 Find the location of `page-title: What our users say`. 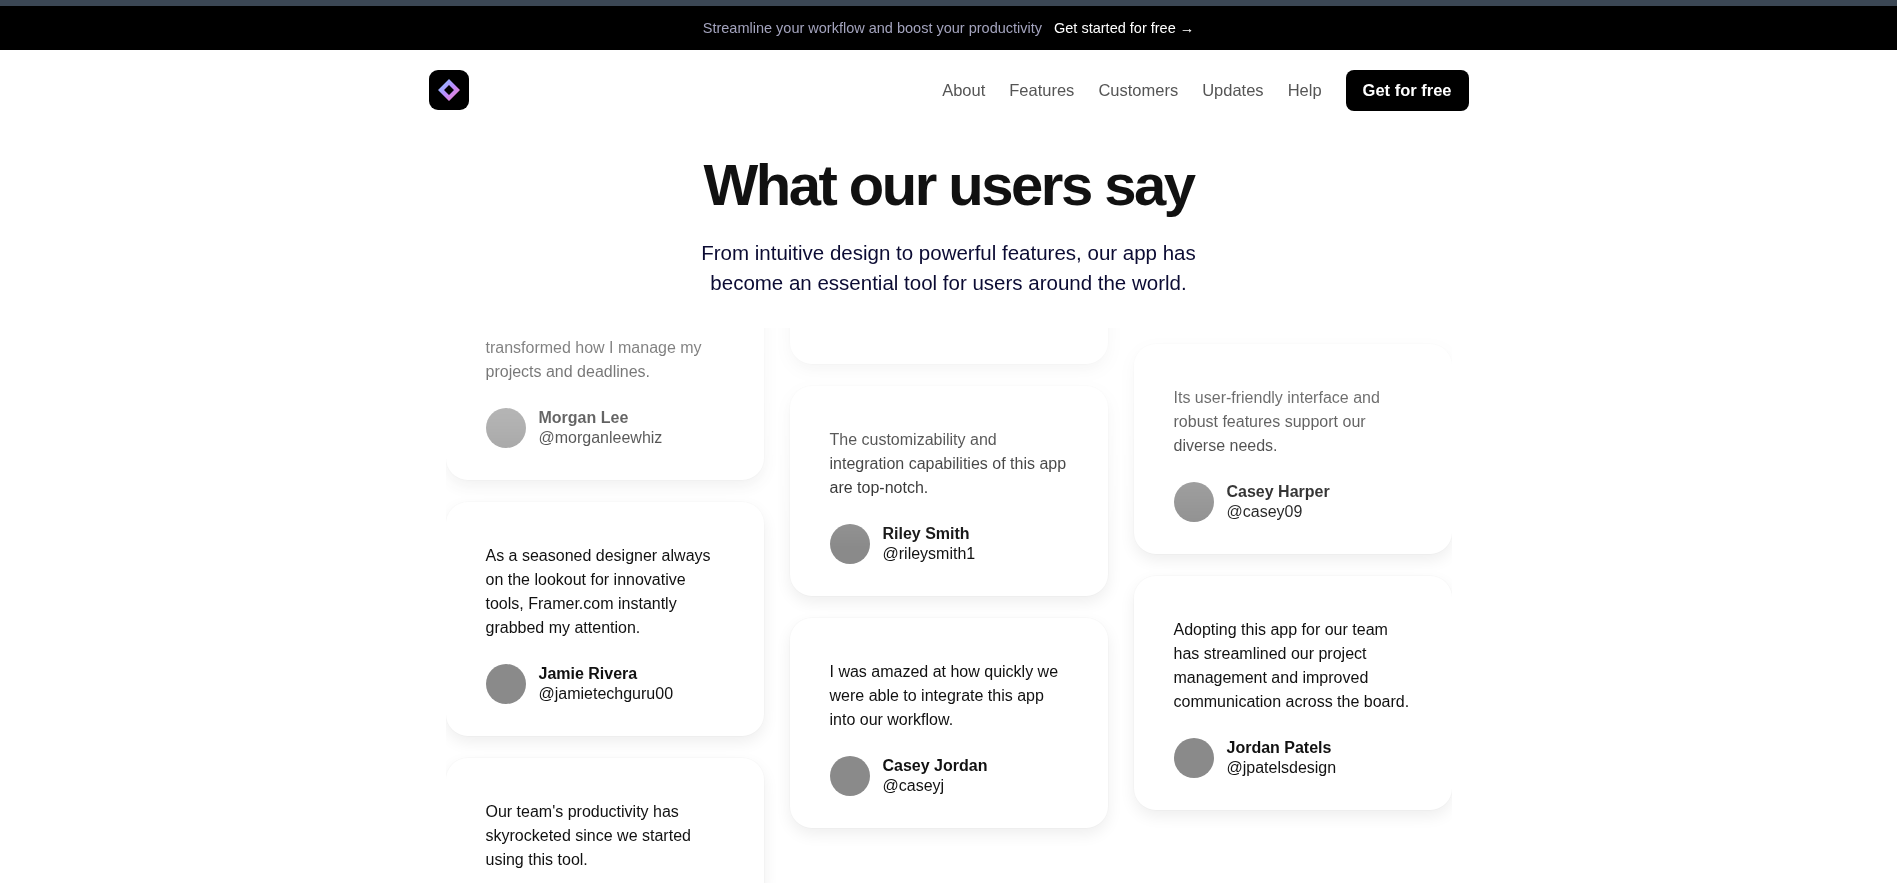

page-title: What our users say is located at coordinates (949, 185).